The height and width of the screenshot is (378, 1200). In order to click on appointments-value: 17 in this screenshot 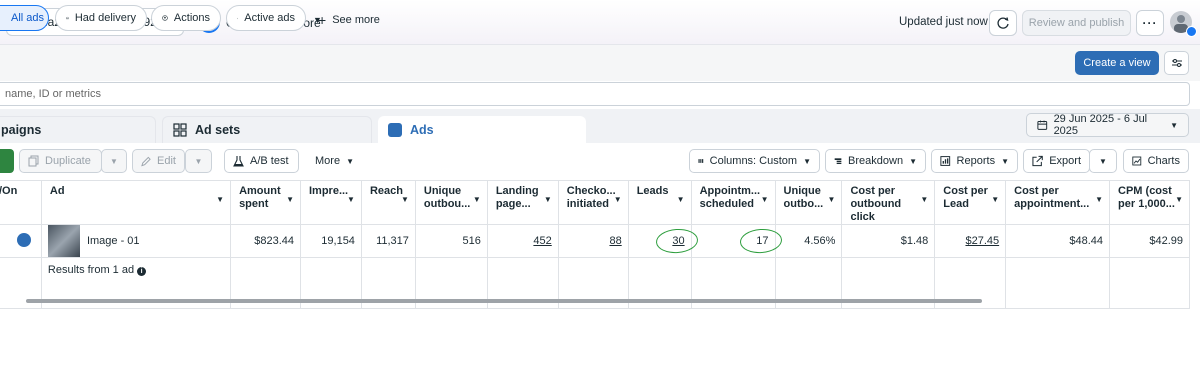, I will do `click(762, 241)`.